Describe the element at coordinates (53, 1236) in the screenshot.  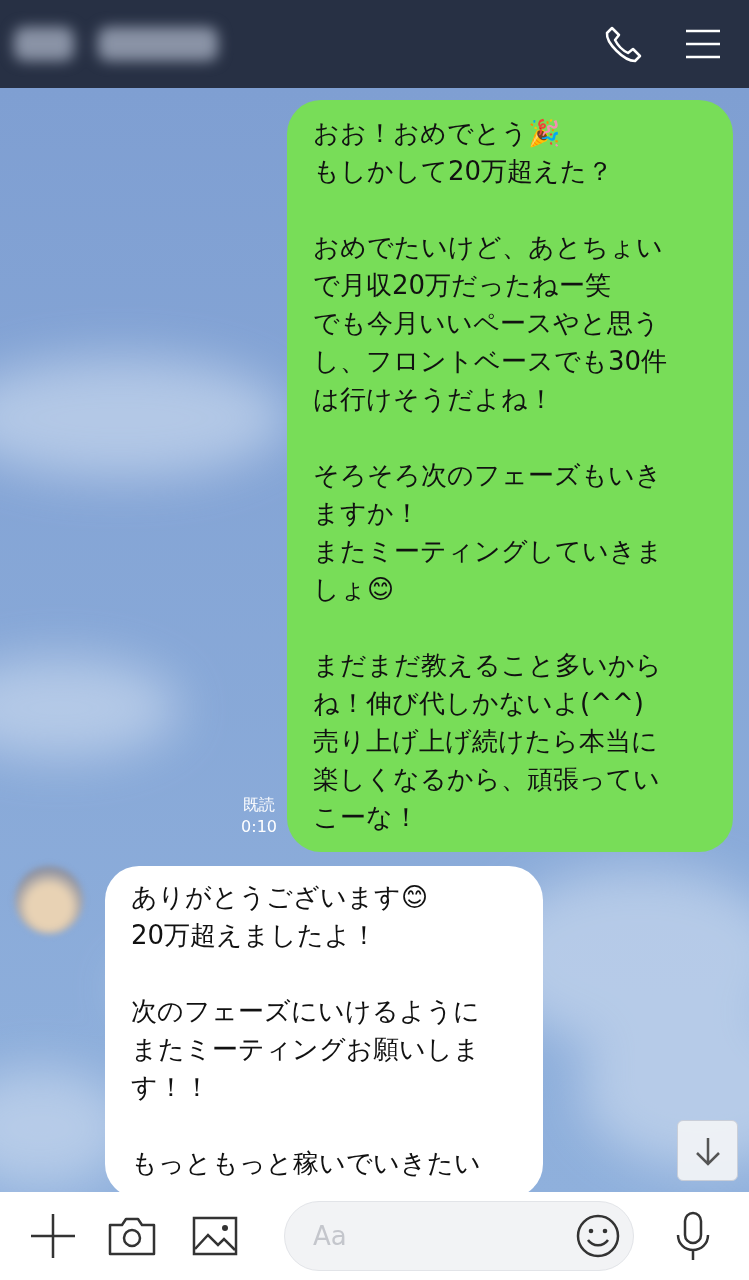
I see `plus-icon` at that location.